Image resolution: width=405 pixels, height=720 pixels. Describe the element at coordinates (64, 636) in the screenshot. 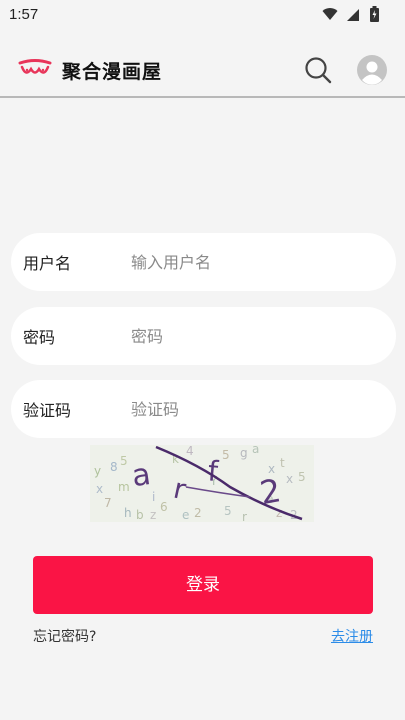

I see `forgot-password-link: 忘记密码?` at that location.